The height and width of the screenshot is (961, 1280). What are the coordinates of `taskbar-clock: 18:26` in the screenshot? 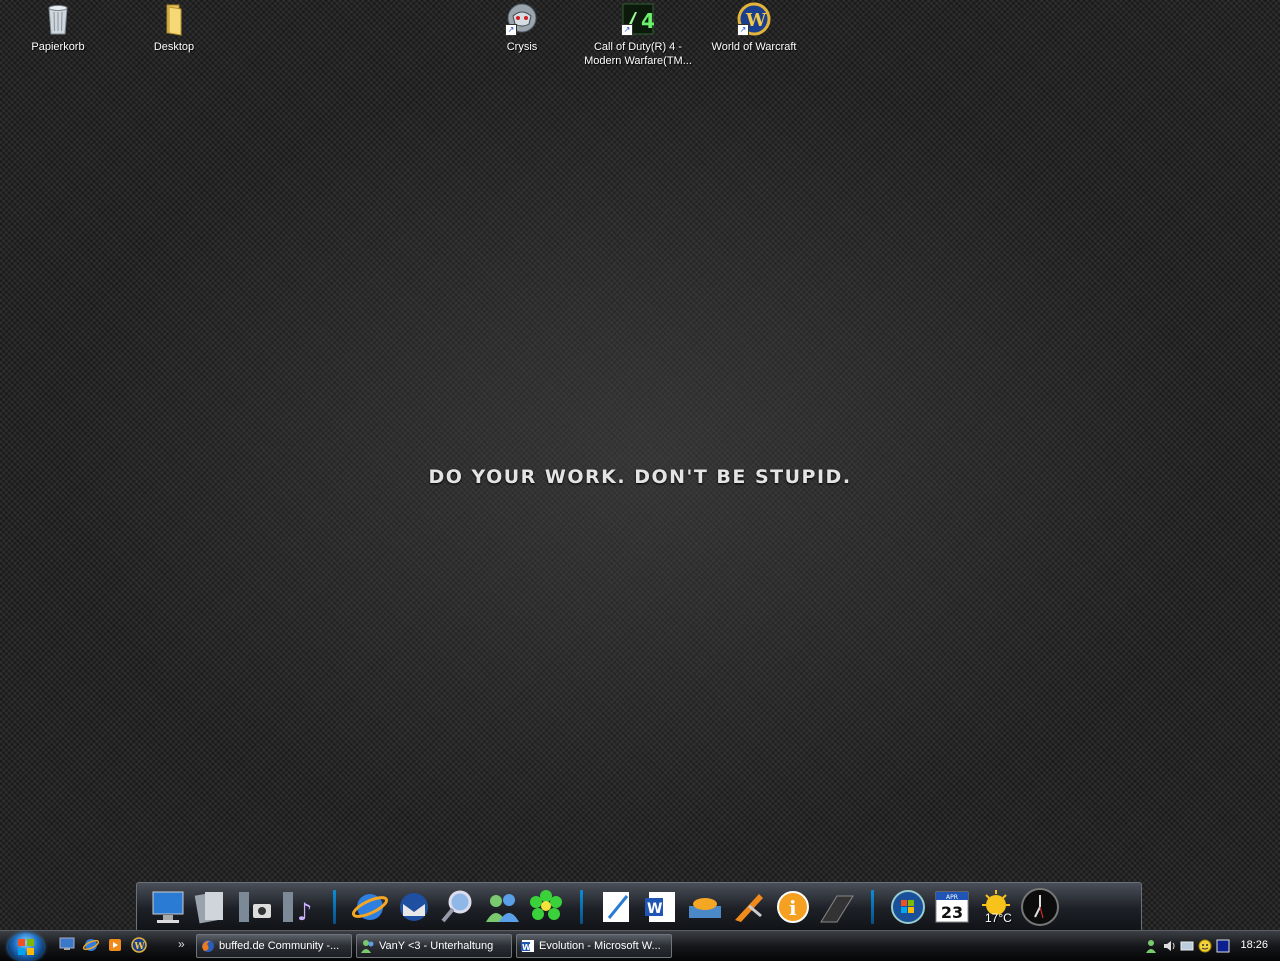 It's located at (1254, 945).